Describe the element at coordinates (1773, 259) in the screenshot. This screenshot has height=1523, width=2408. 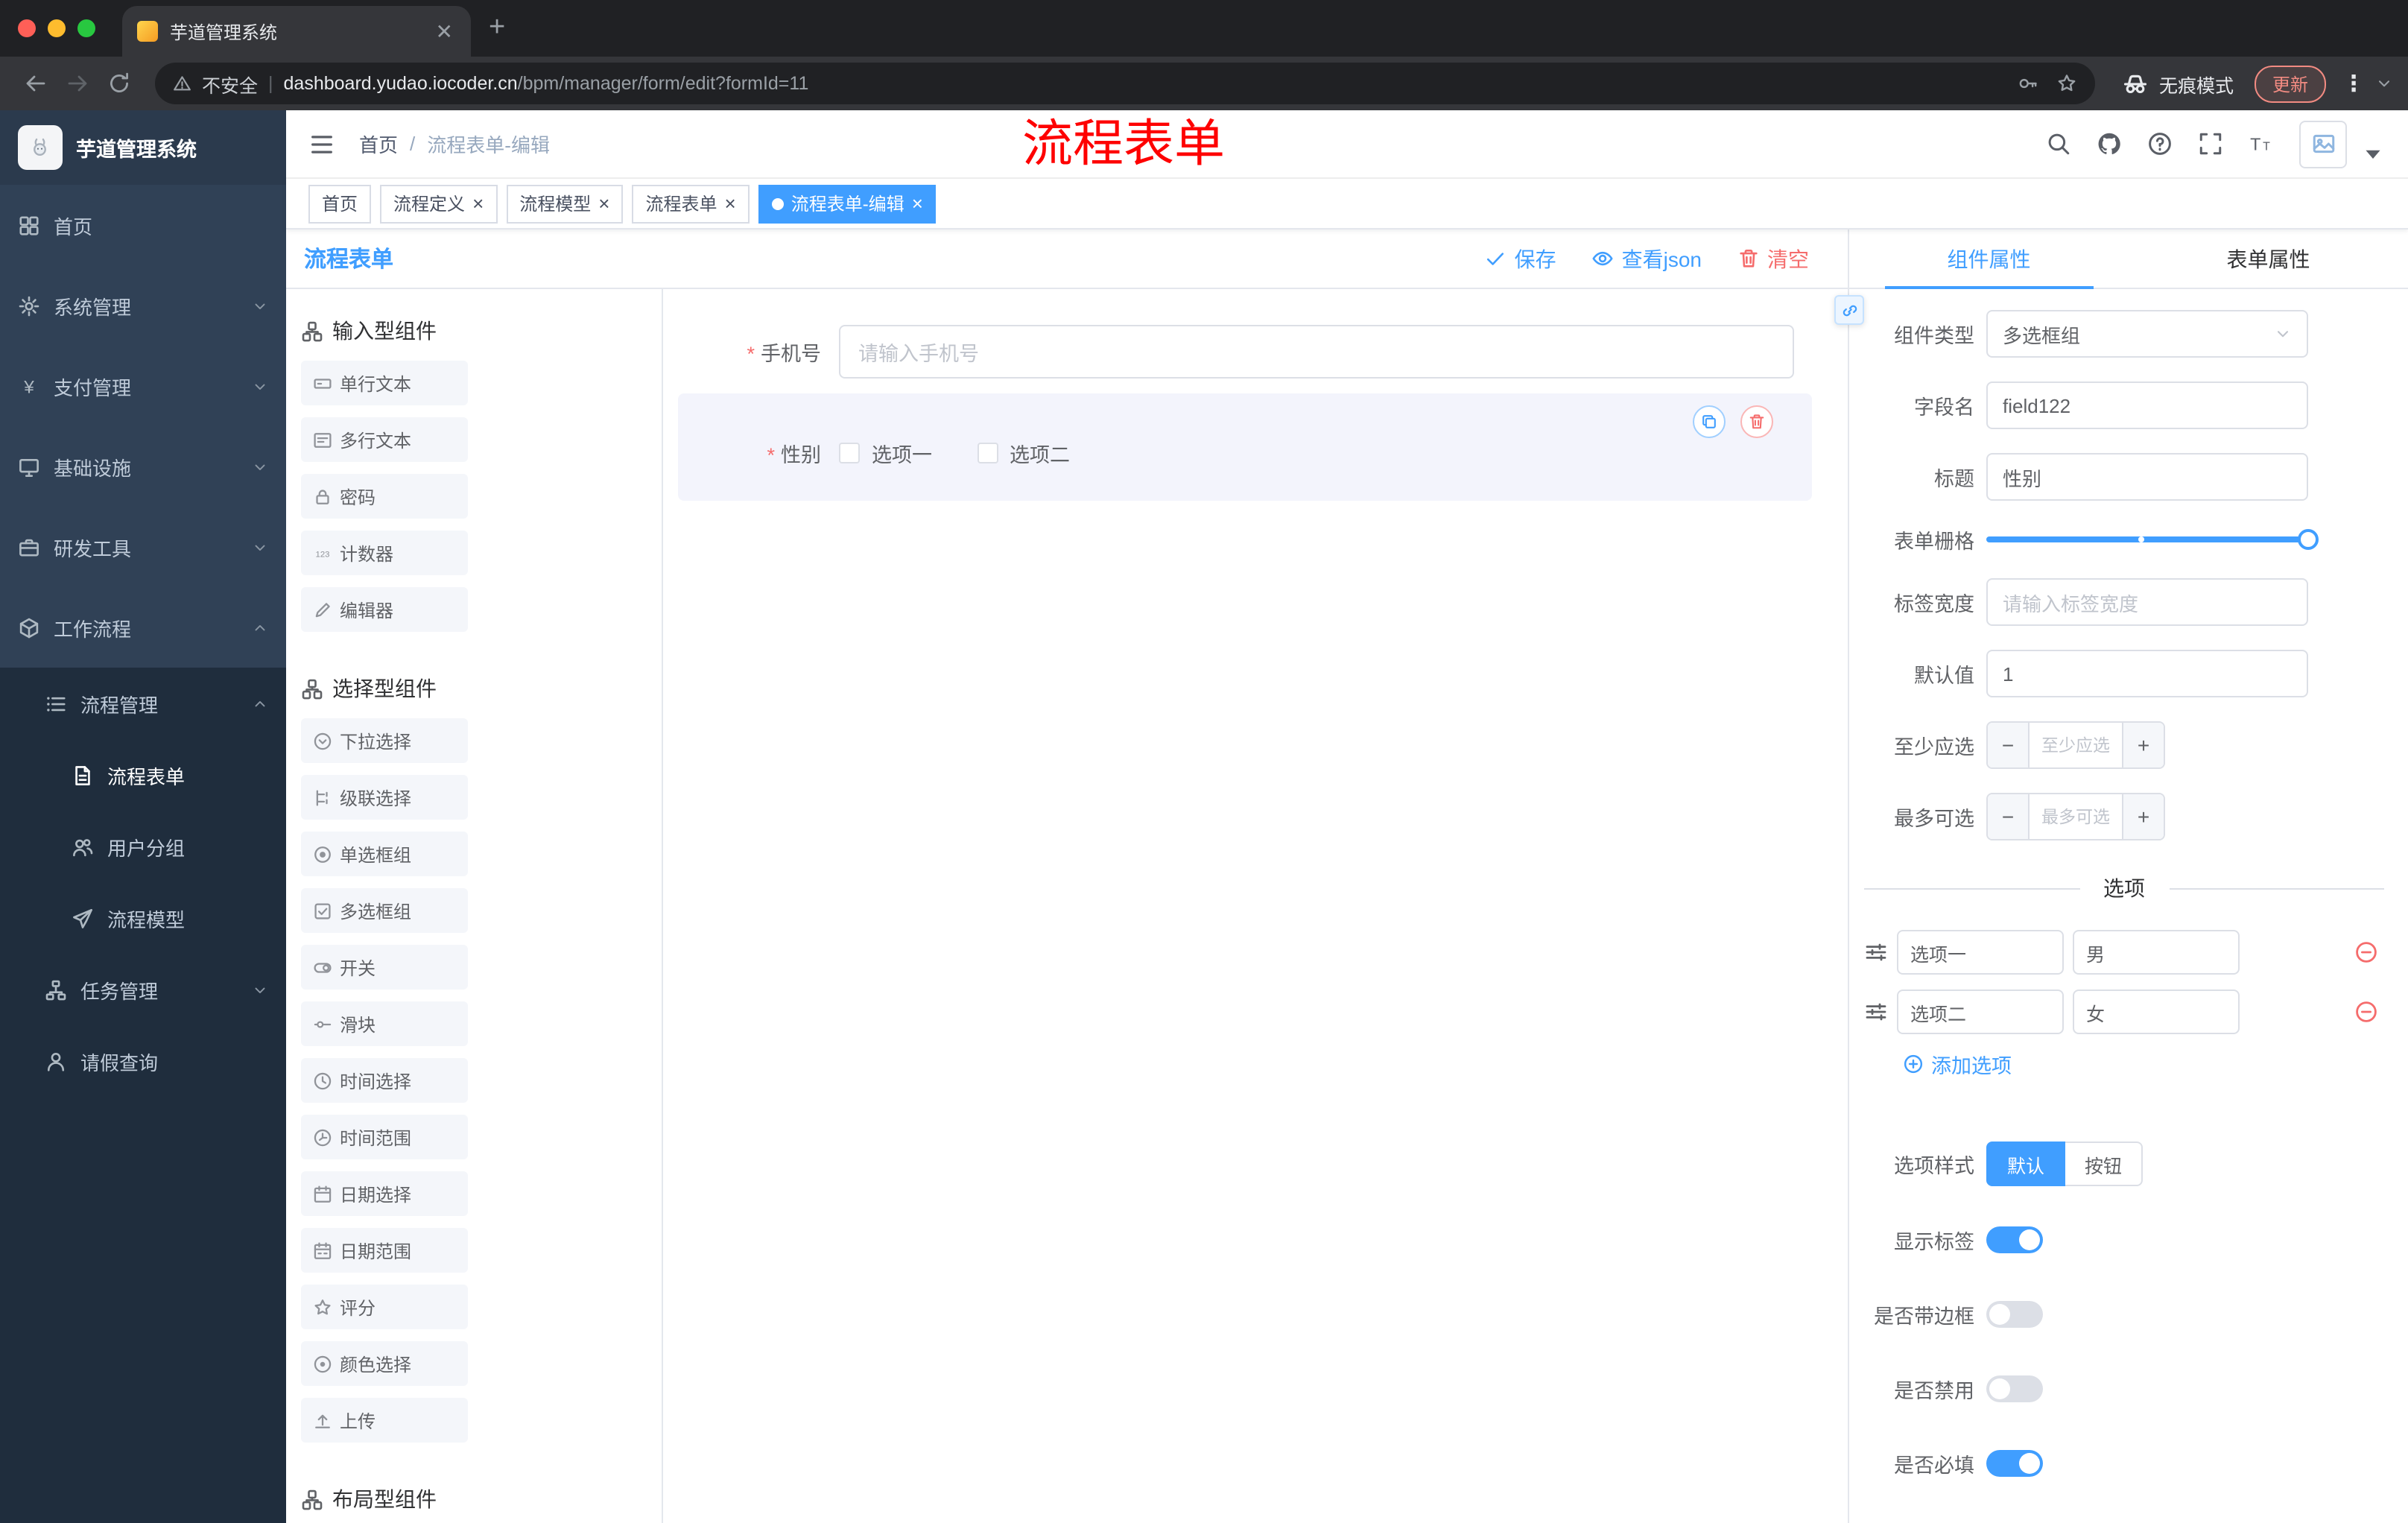
I see `clear-button: 清空` at that location.